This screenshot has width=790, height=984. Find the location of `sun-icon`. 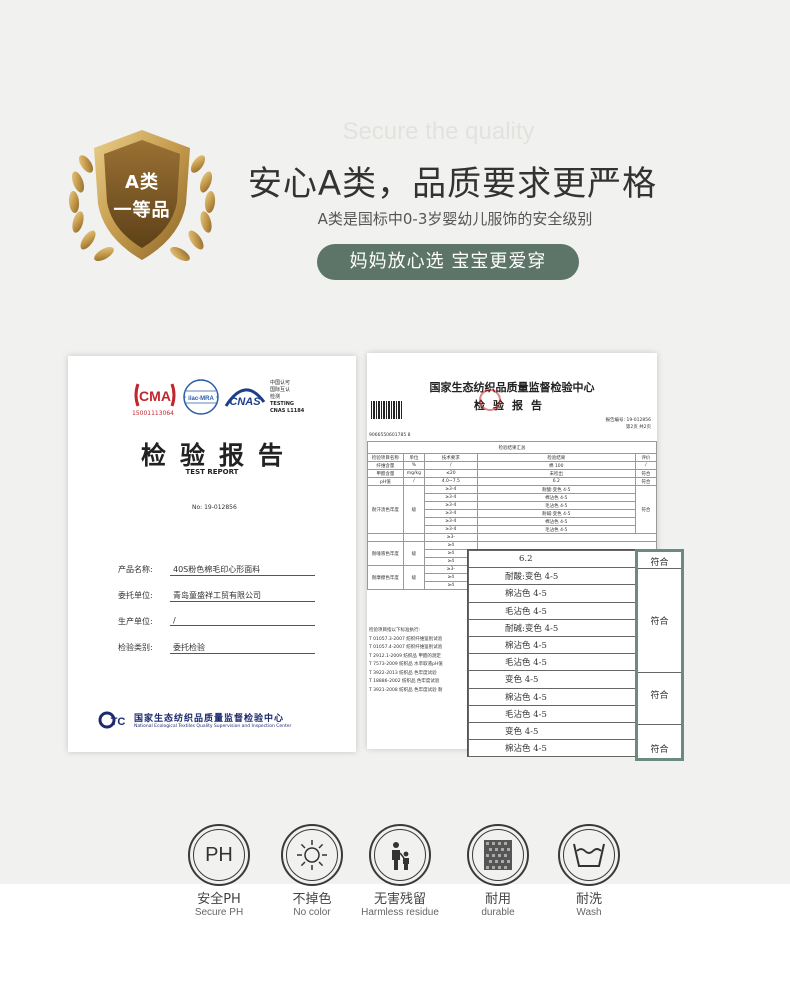

sun-icon is located at coordinates (312, 855).